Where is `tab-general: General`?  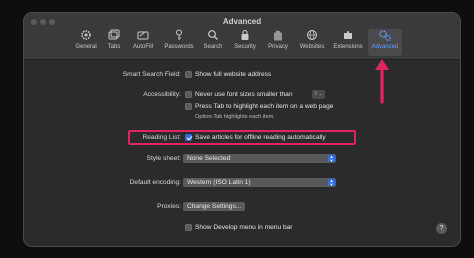 tab-general: General is located at coordinates (86, 42).